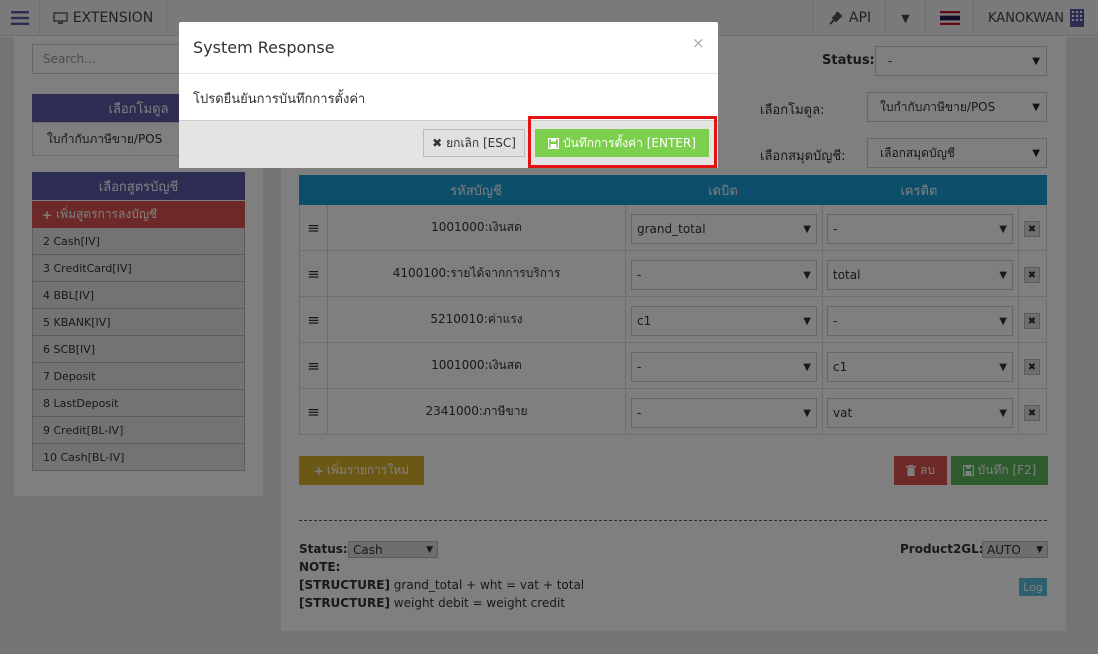 Image resolution: width=1098 pixels, height=654 pixels. What do you see at coordinates (279, 99) in the screenshot?
I see `modal-message: โปรดยืนยันการบันทึกการตั้งค่า` at bounding box center [279, 99].